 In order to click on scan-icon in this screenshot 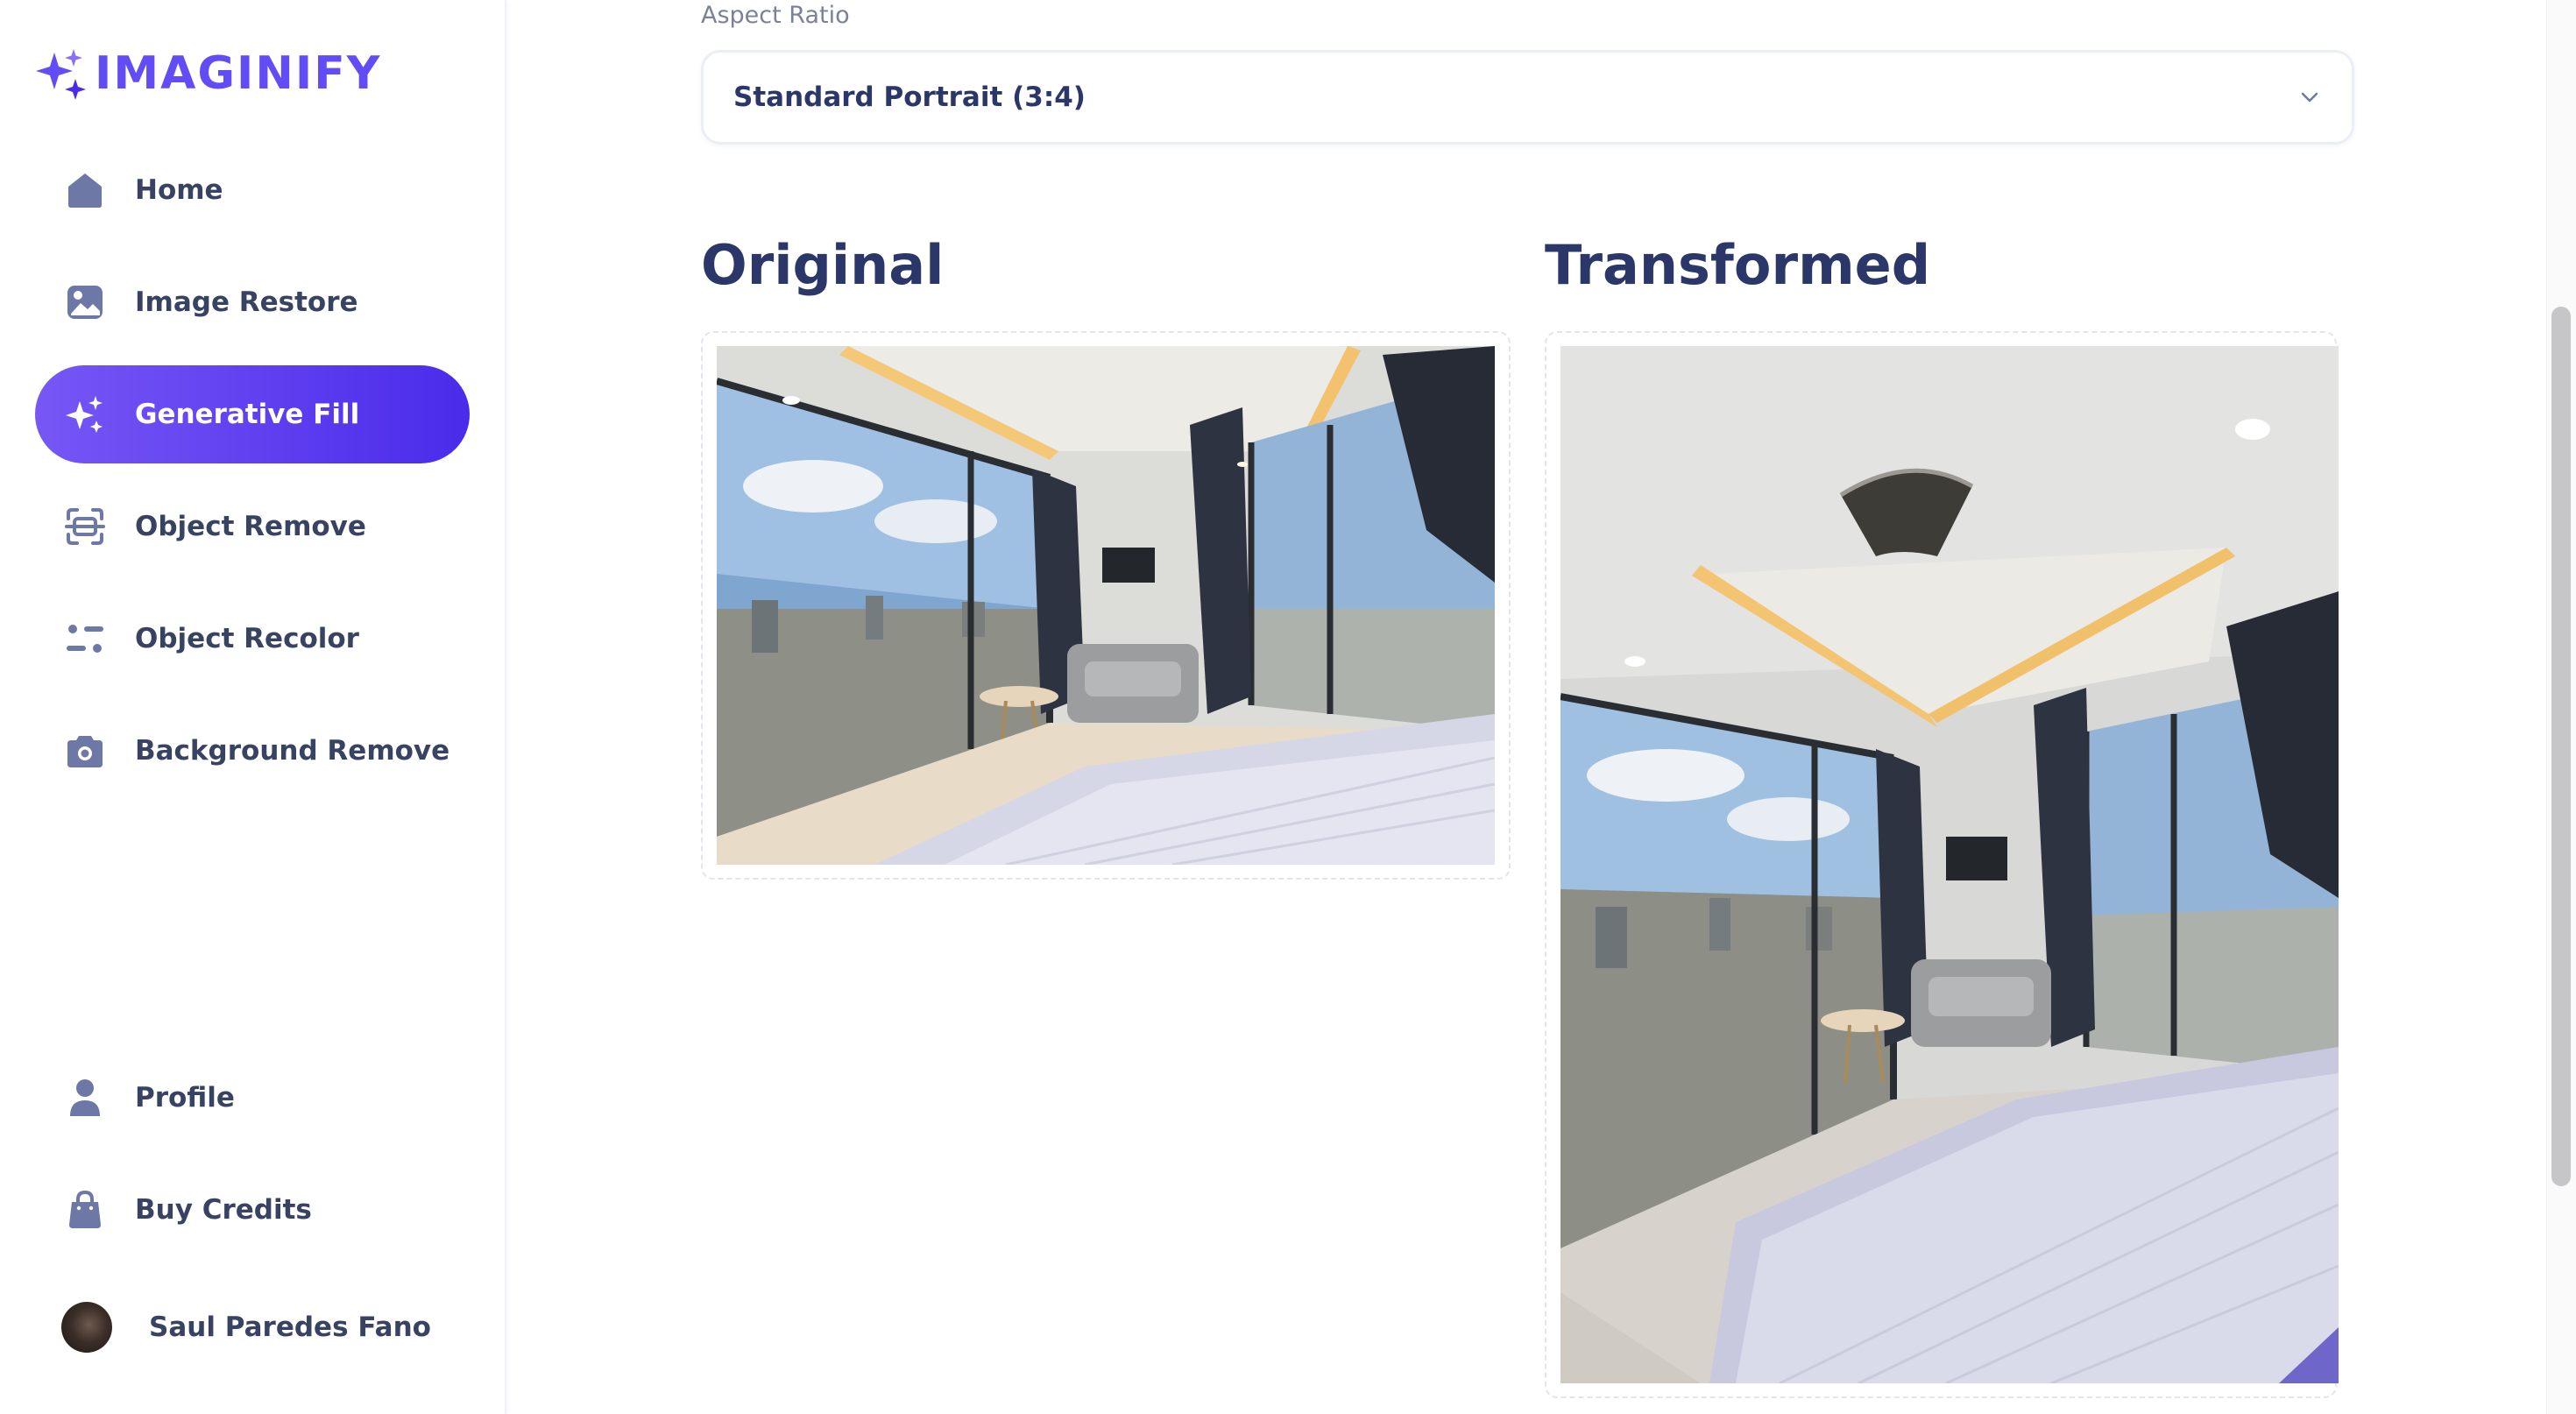, I will do `click(85, 526)`.